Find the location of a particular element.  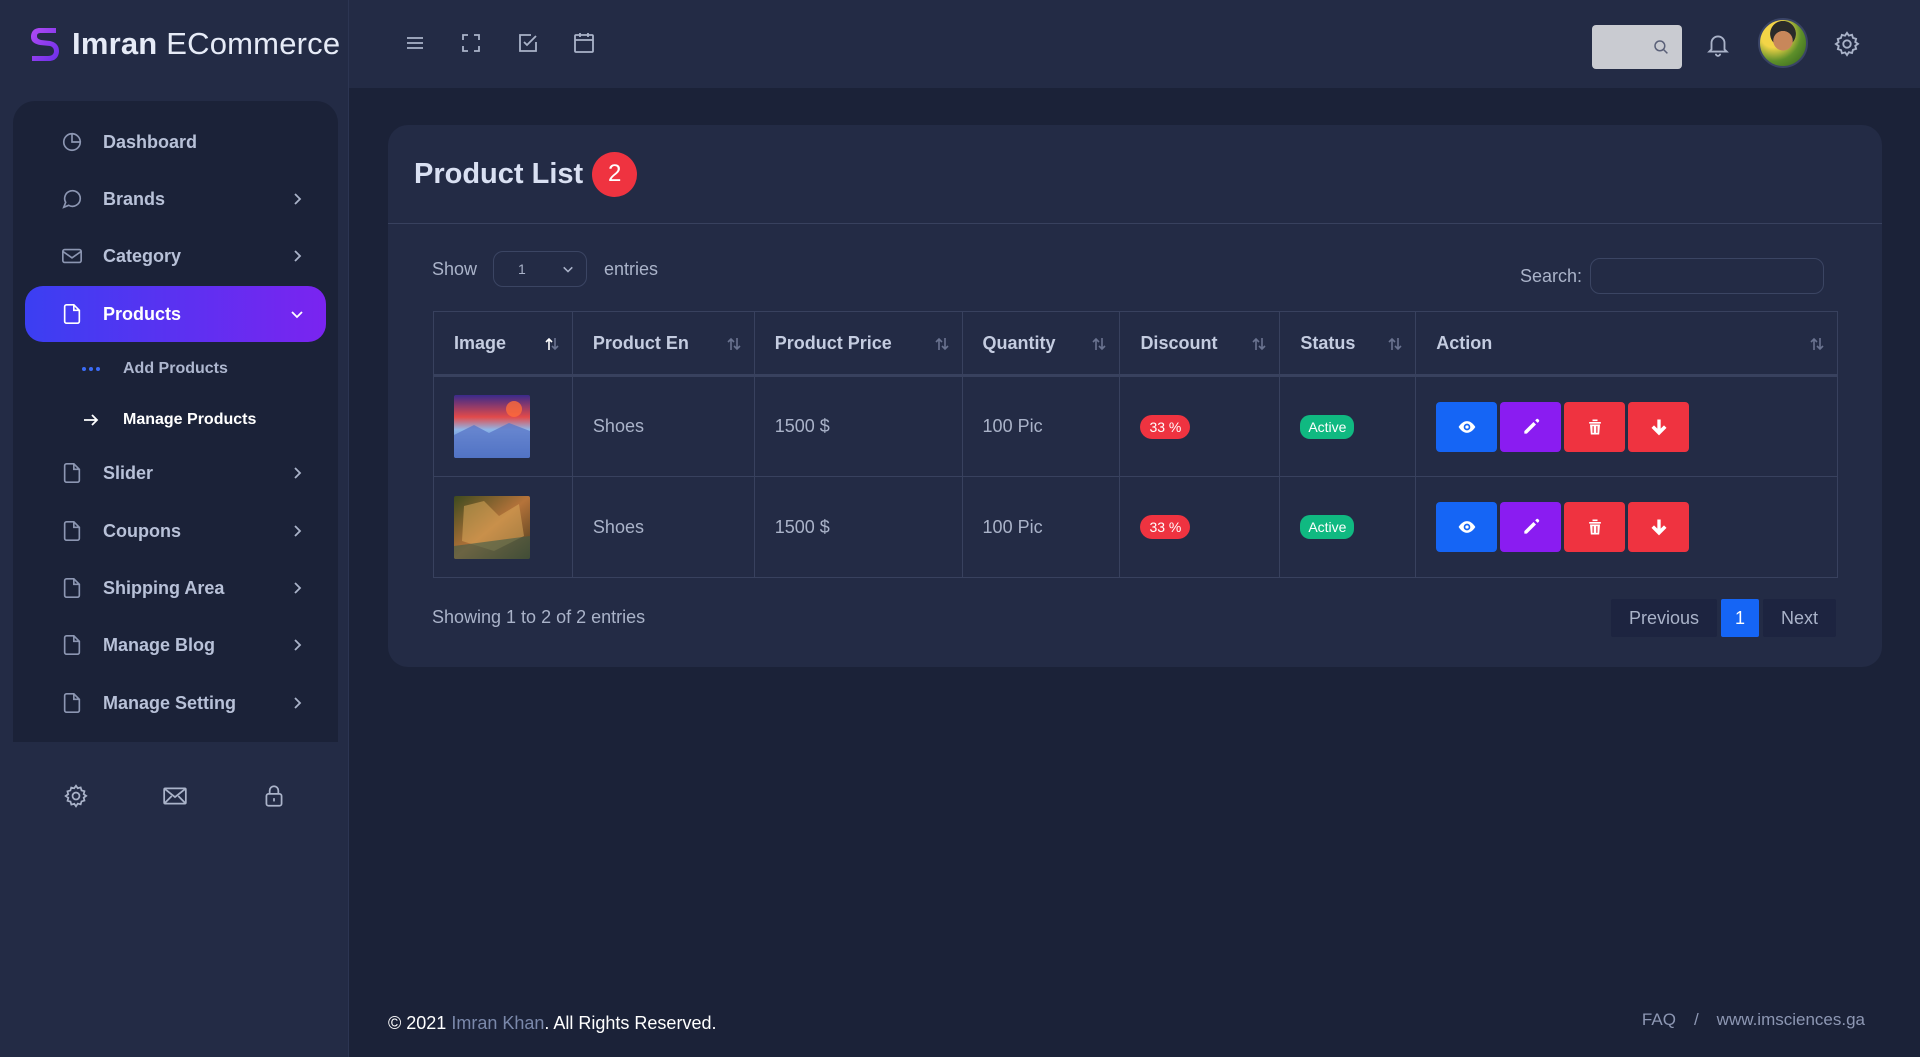

sidebar-item-products: Products is located at coordinates (175, 314).